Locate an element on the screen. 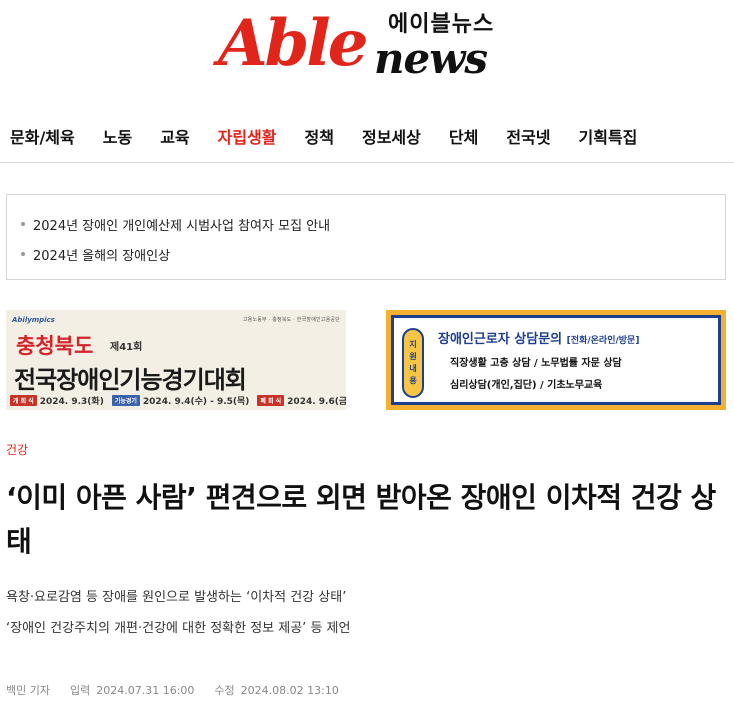 The image size is (734, 705). logo-able-text: Able is located at coordinates (293, 43).